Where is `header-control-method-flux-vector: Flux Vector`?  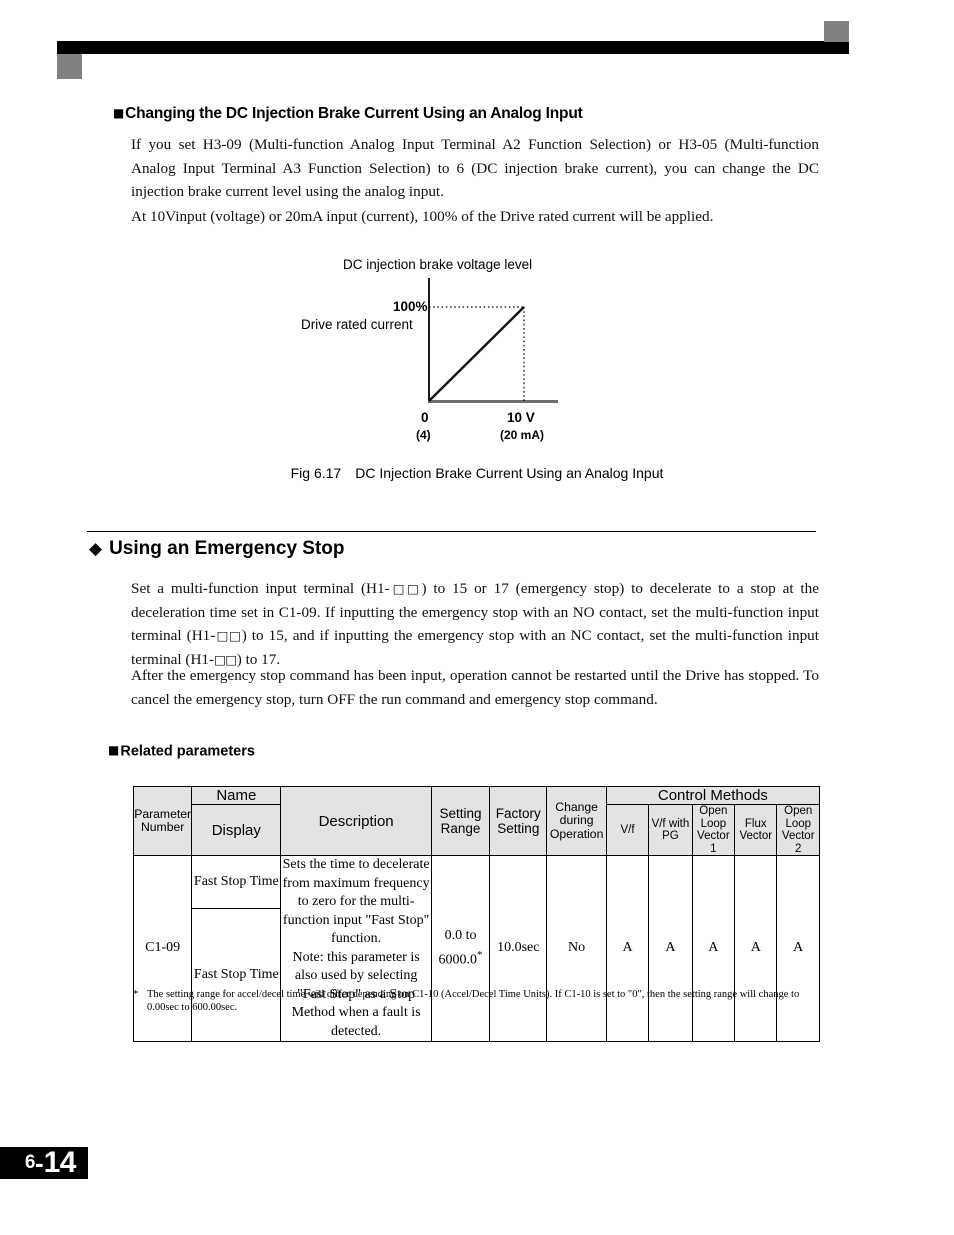
header-control-method-flux-vector: Flux Vector is located at coordinates (756, 830).